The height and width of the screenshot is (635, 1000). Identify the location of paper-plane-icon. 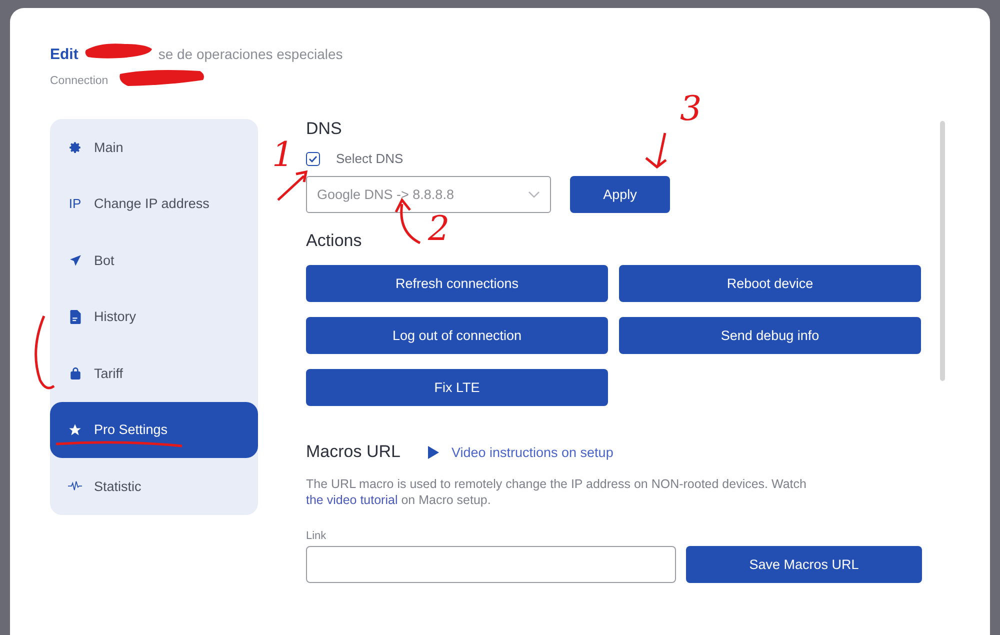
(75, 260).